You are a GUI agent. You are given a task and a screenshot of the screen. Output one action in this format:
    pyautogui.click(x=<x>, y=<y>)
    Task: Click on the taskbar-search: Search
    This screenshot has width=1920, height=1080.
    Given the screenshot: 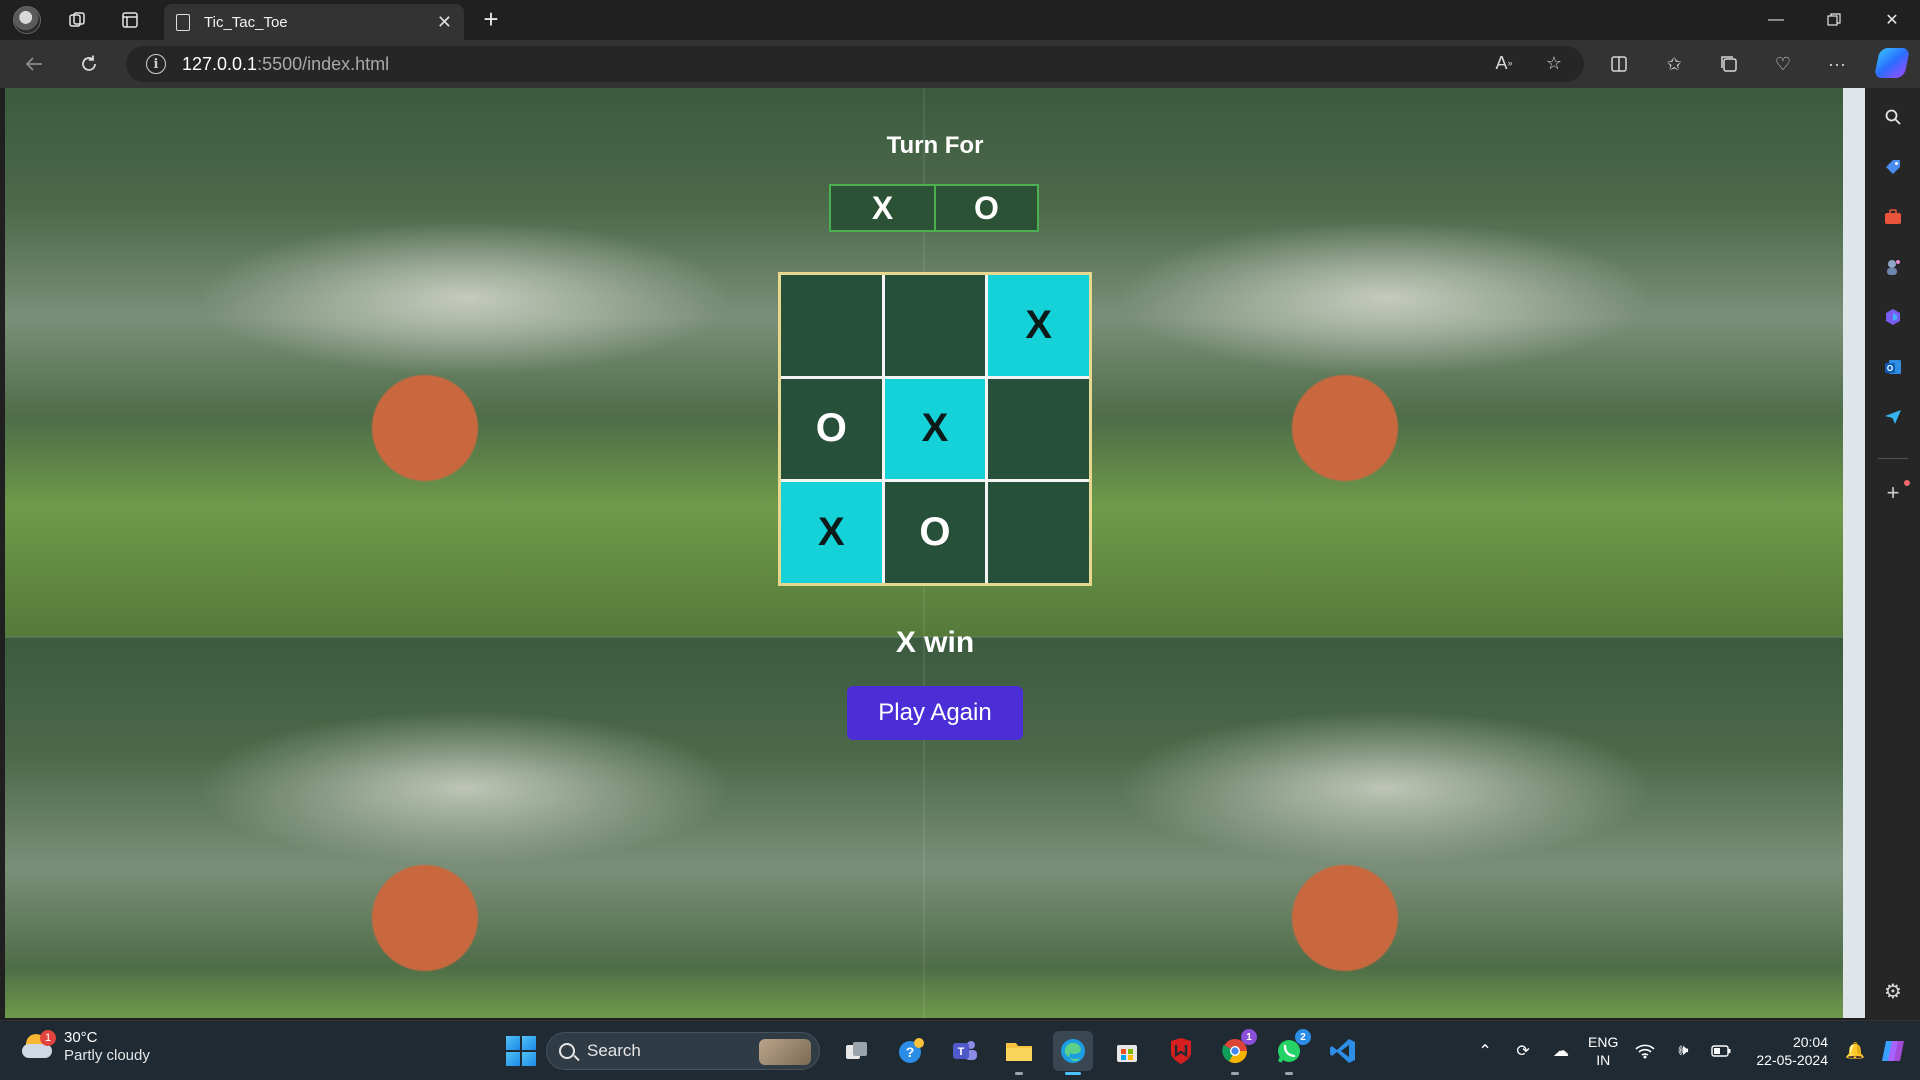 What is the action you would take?
    pyautogui.click(x=683, y=1051)
    